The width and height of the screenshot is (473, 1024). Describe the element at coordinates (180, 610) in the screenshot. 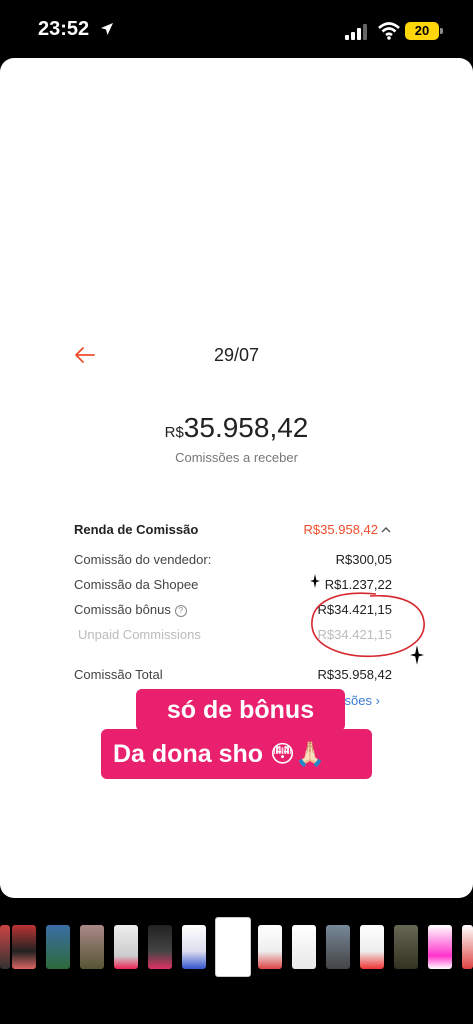

I see `info-icon: ?` at that location.